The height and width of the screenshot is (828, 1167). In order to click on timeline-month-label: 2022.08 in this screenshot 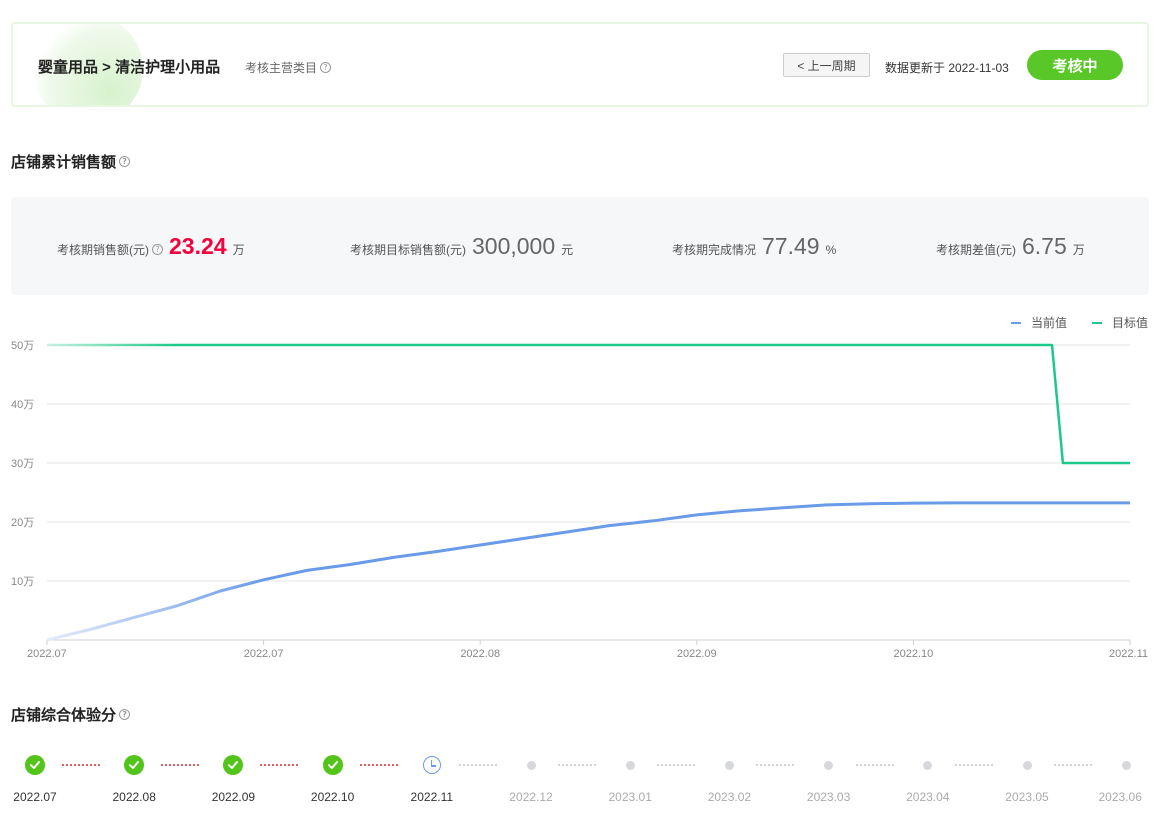, I will do `click(134, 797)`.